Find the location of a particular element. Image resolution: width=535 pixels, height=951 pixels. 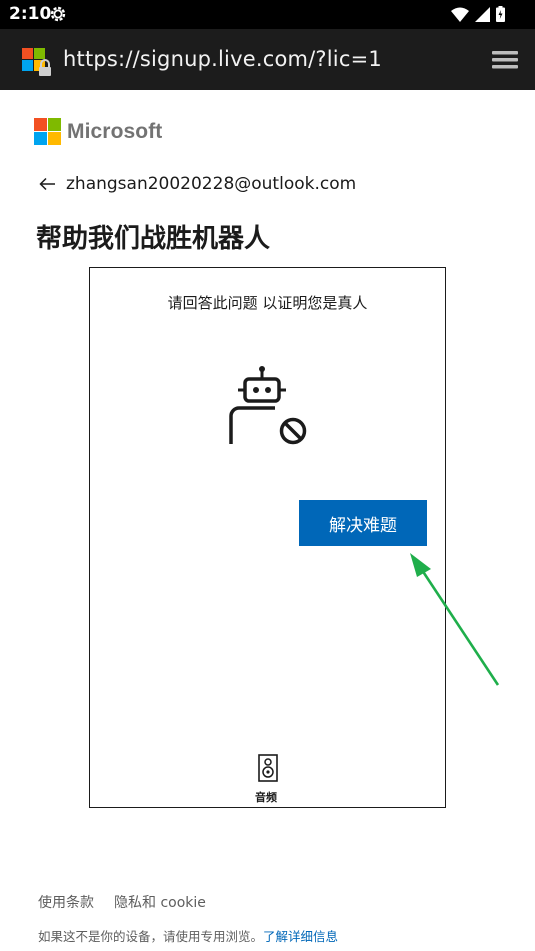

speaker-icon is located at coordinates (268, 768).